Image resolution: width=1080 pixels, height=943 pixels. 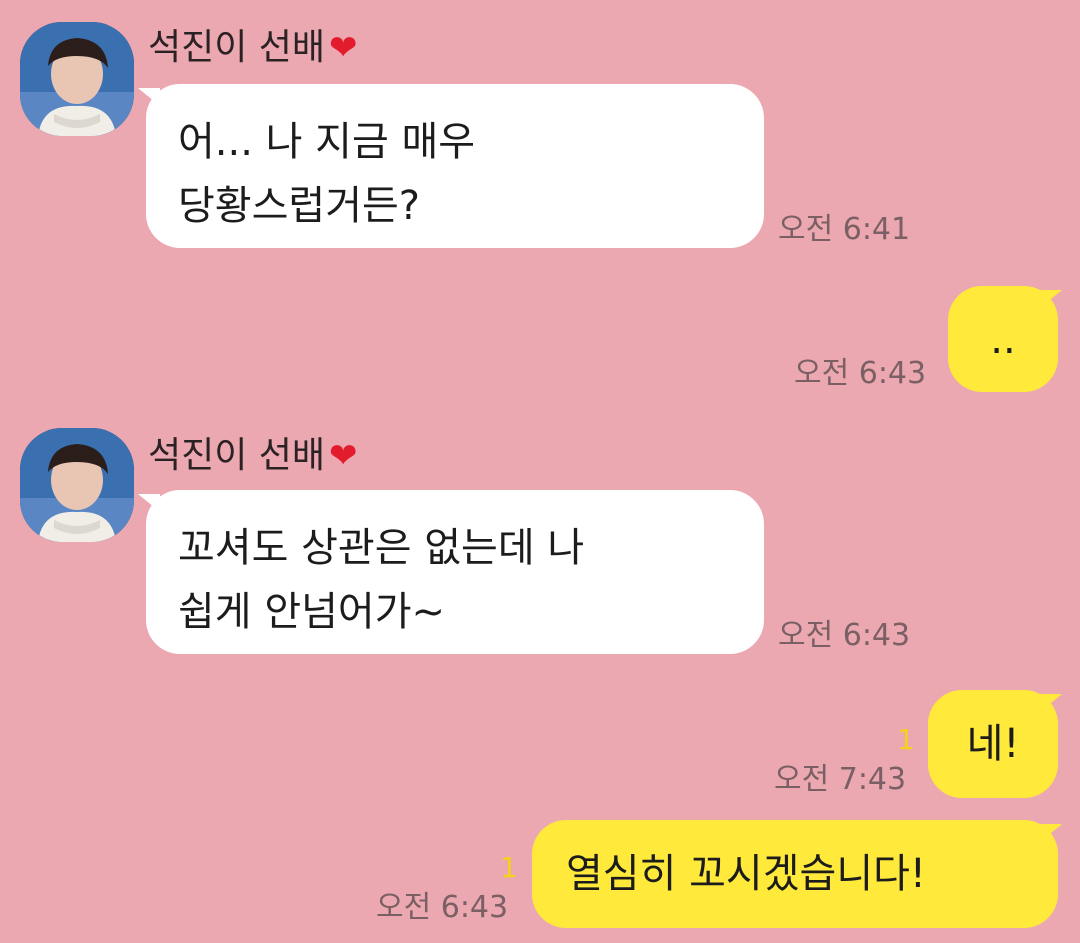 I want to click on message-bubble-outgoing: 열심히 꼬시겠습니다!, so click(x=795, y=874).